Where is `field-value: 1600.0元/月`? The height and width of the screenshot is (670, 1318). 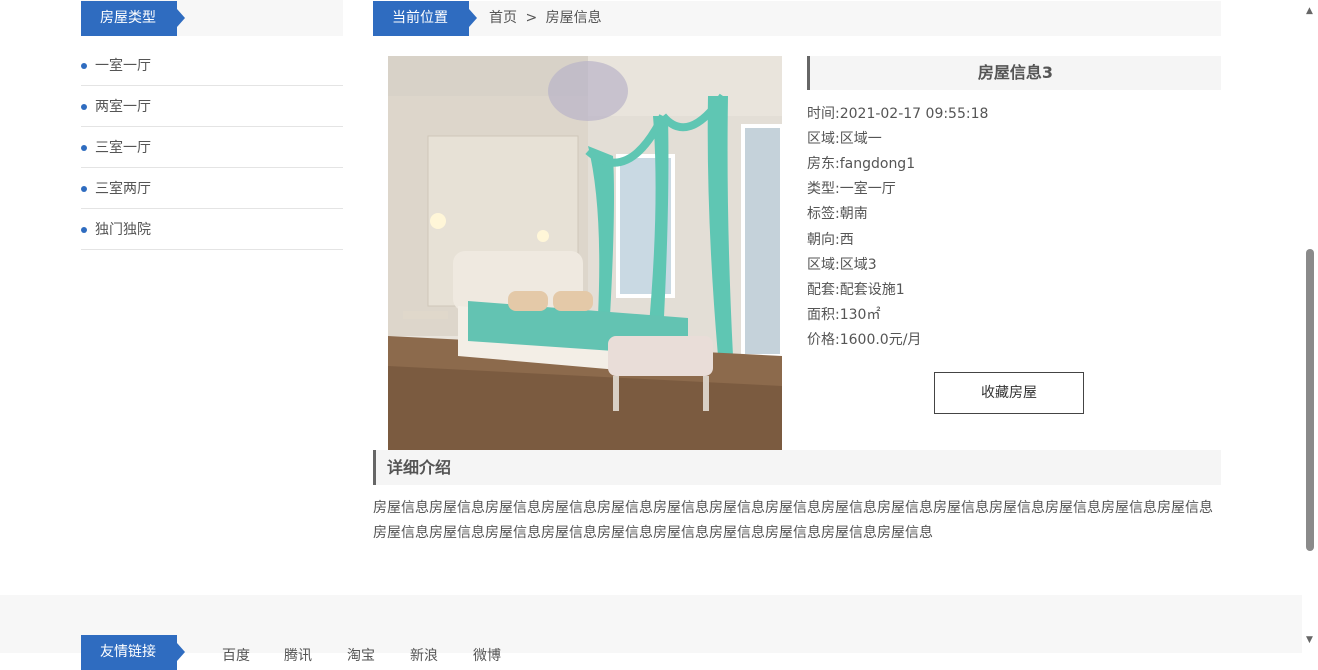 field-value: 1600.0元/月 is located at coordinates (880, 340).